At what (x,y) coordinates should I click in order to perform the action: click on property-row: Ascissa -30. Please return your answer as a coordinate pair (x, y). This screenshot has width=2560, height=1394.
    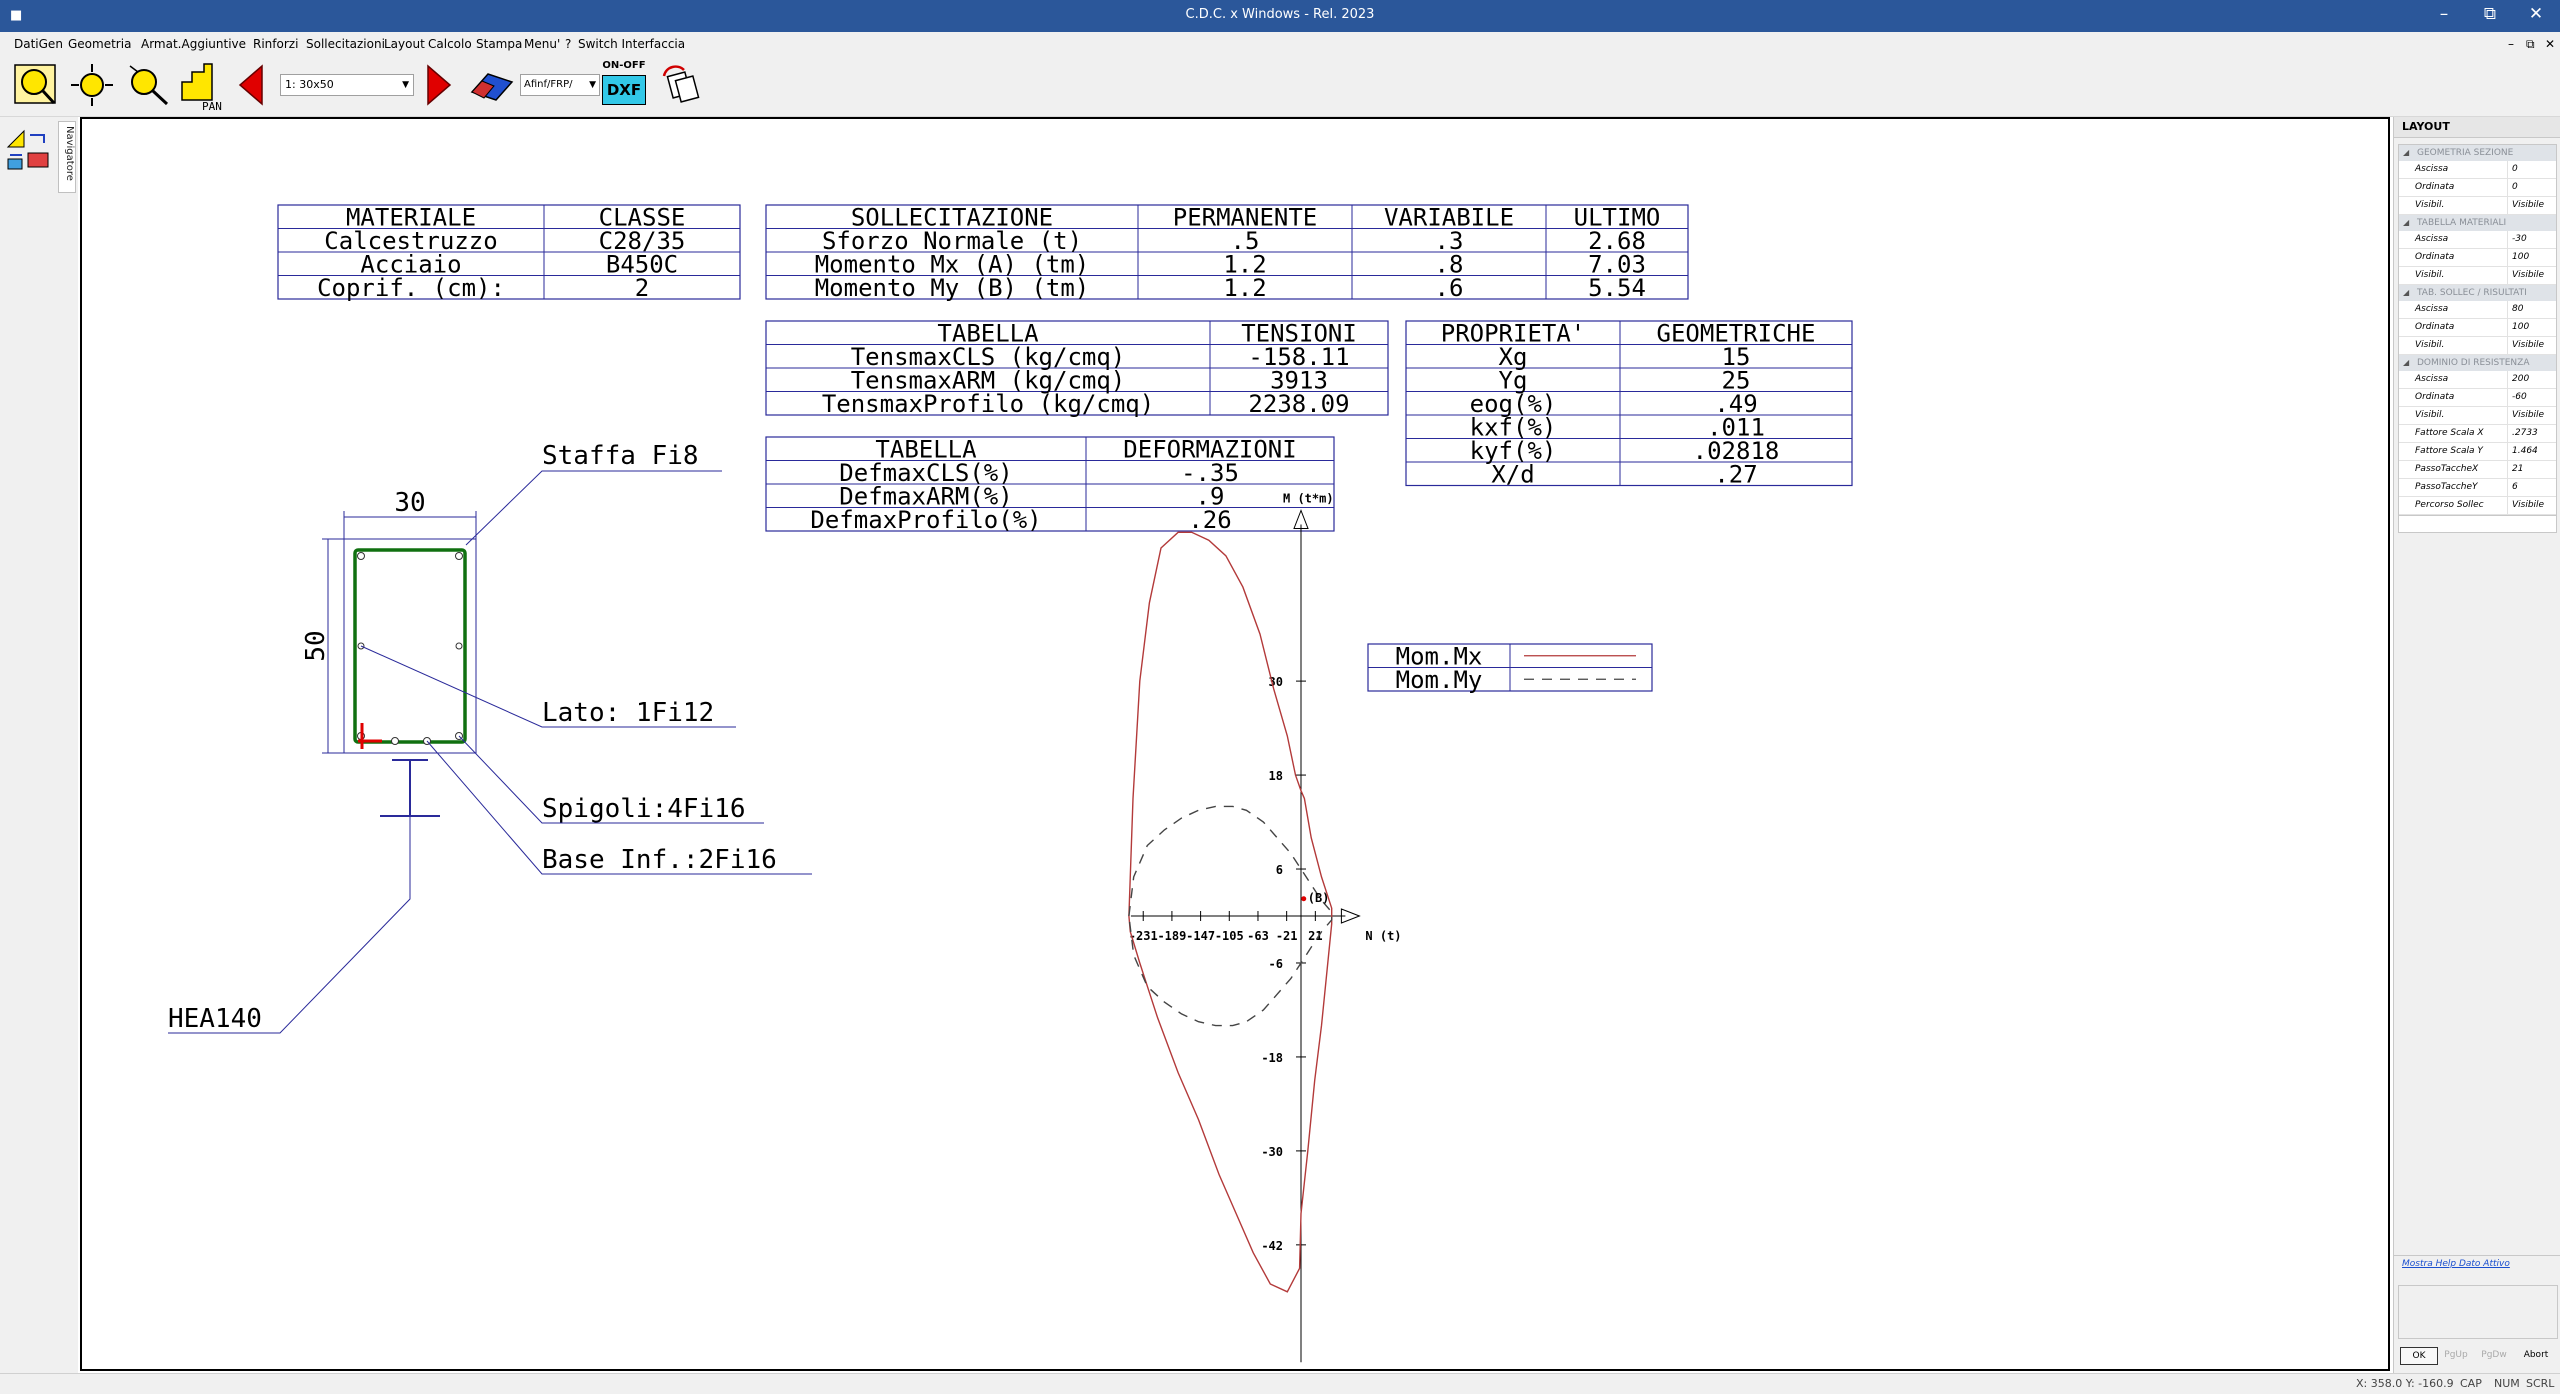
    Looking at the image, I should click on (2477, 240).